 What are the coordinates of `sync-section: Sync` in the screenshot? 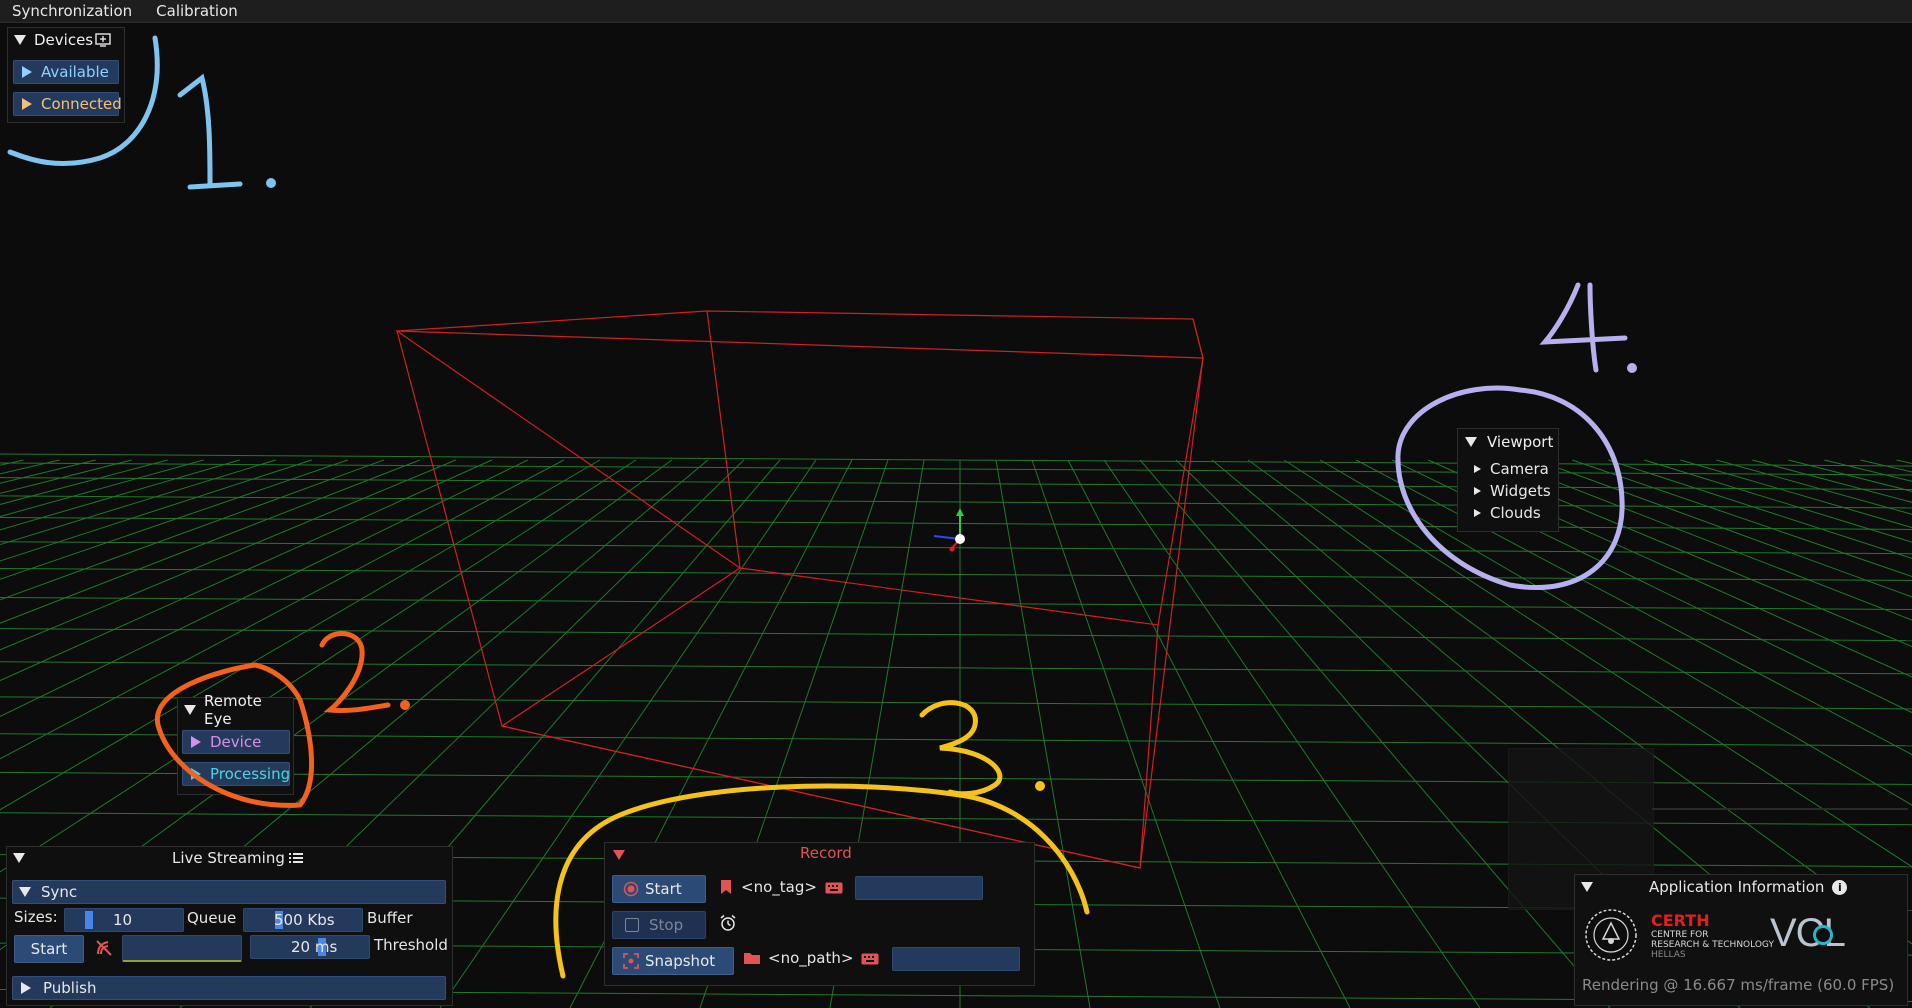 It's located at (229, 892).